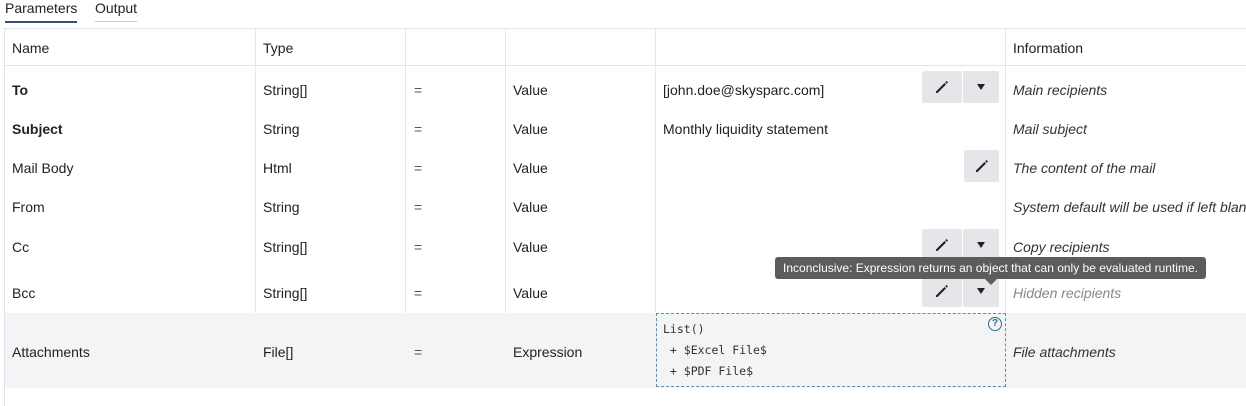 The height and width of the screenshot is (406, 1246). I want to click on header-information: Information, so click(1048, 48).